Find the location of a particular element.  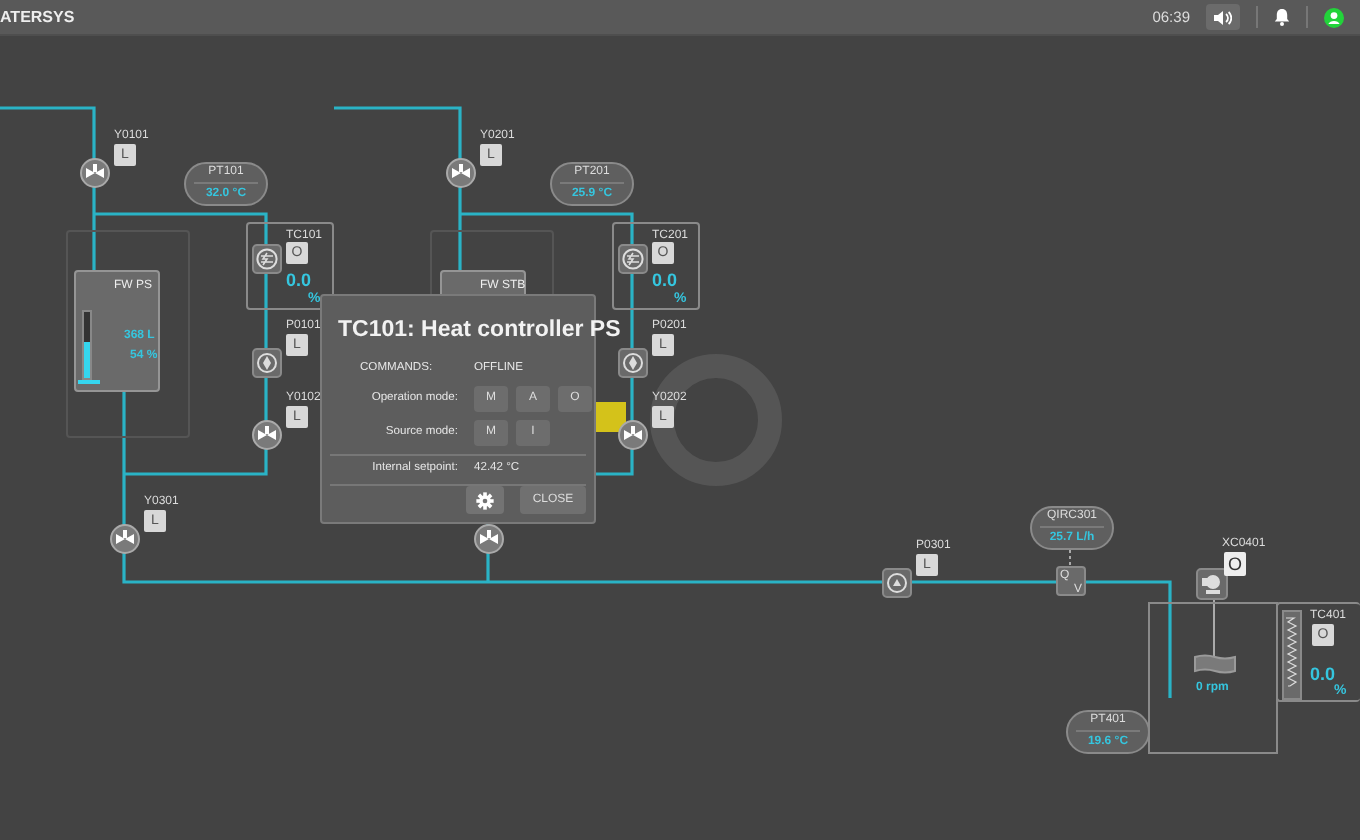

gear-icon is located at coordinates (485, 500).